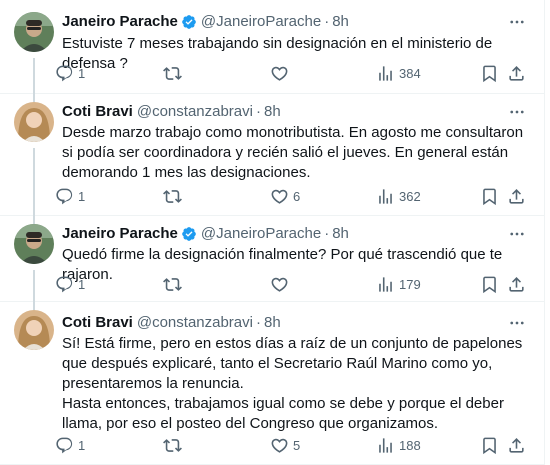 Image resolution: width=550 pixels, height=465 pixels. I want to click on views-button: 188, so click(398, 445).